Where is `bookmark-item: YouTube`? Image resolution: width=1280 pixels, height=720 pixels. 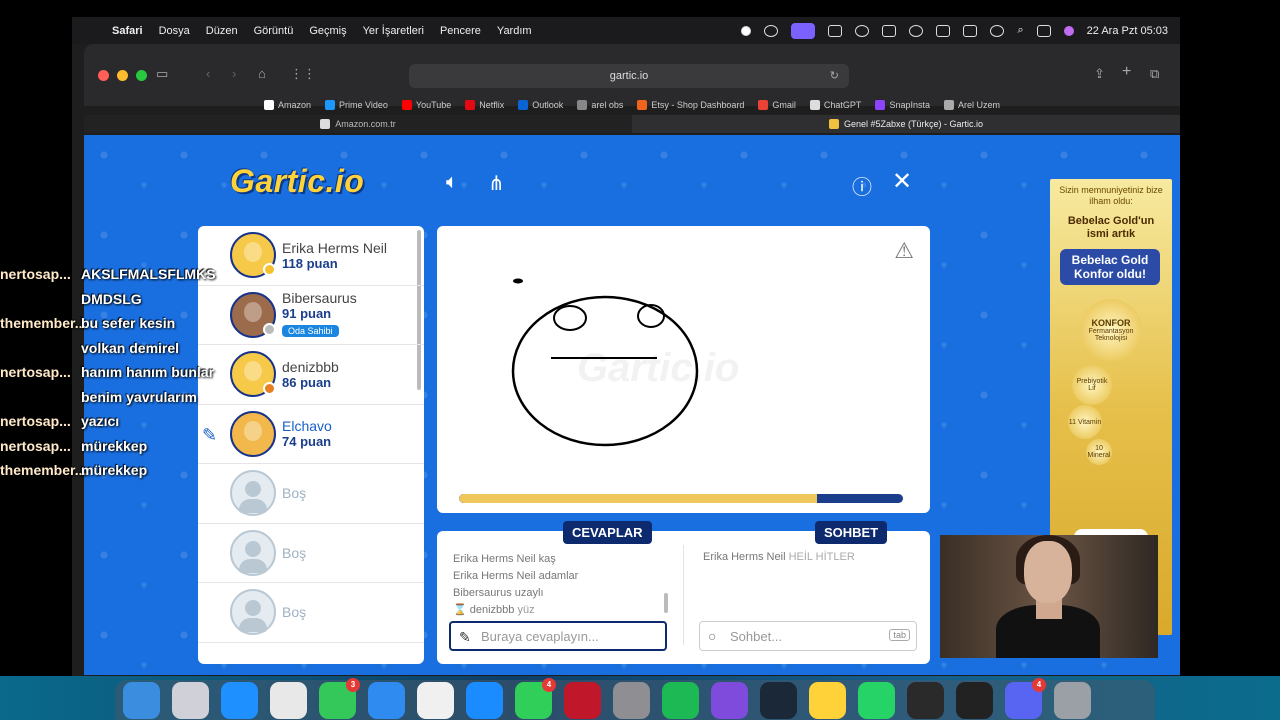
bookmark-item: YouTube is located at coordinates (426, 105).